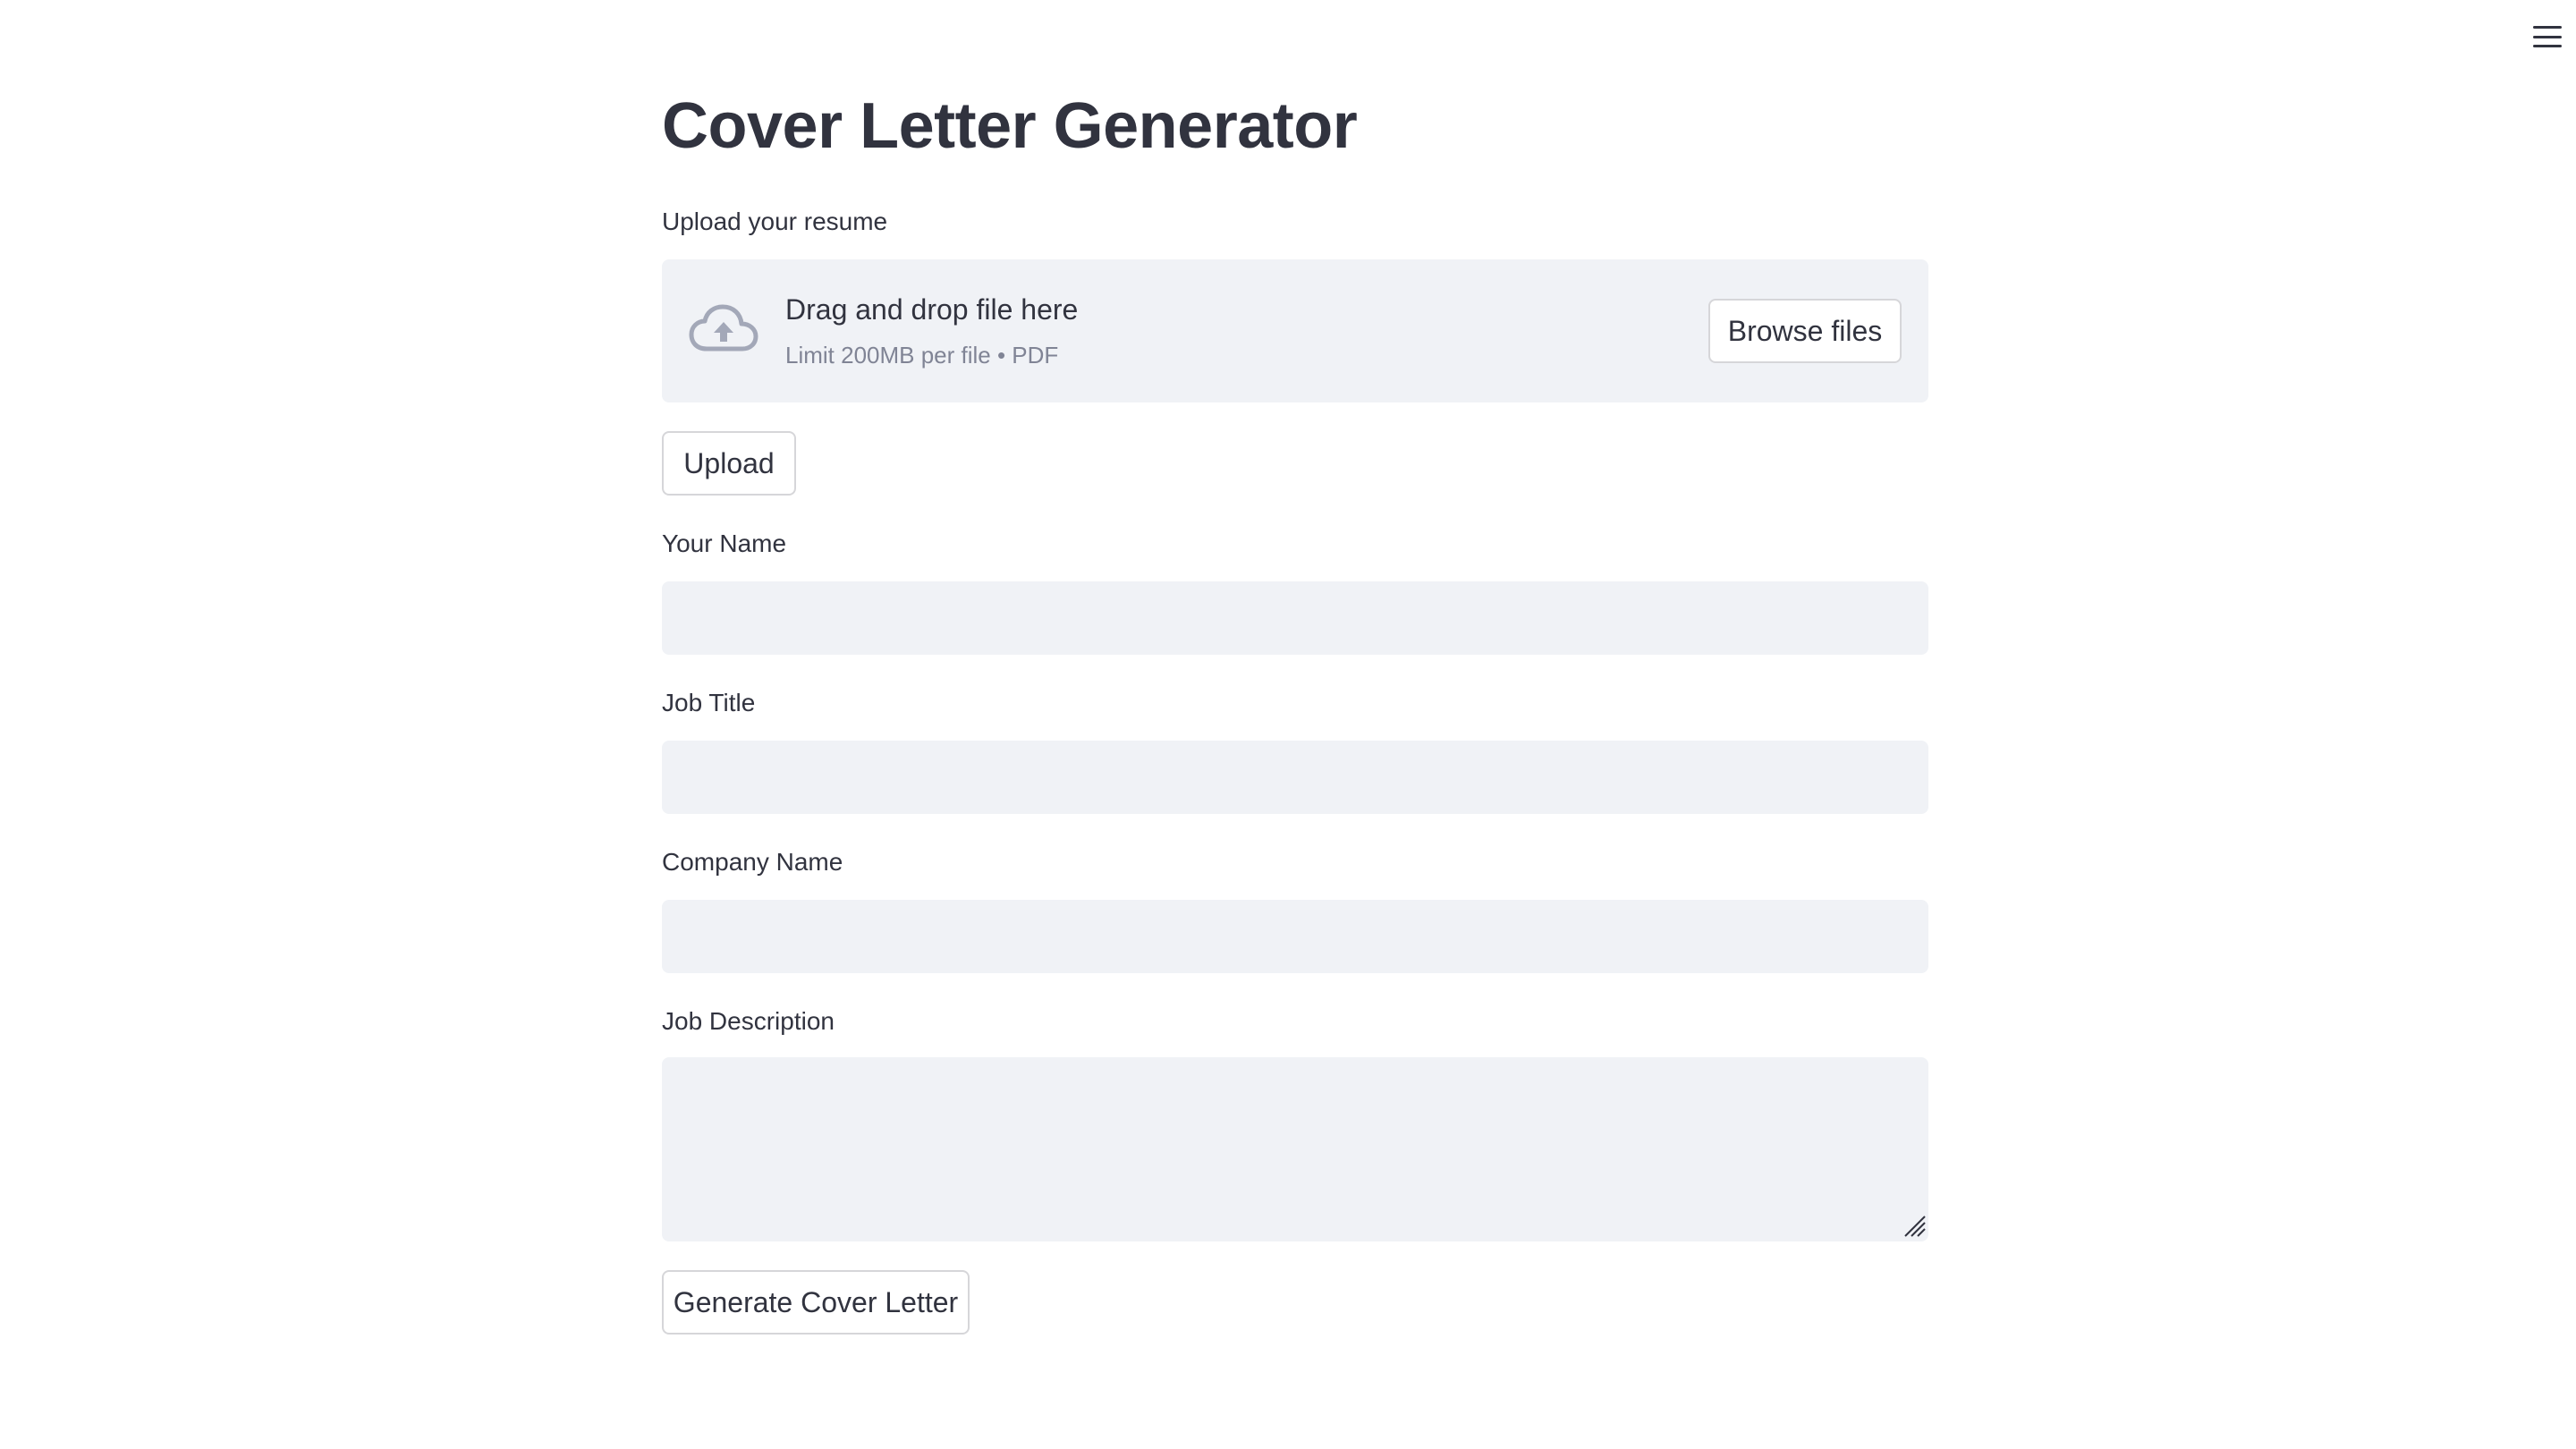 The image size is (2576, 1449). What do you see at coordinates (1914, 1225) in the screenshot?
I see `resize-handle-icon` at bounding box center [1914, 1225].